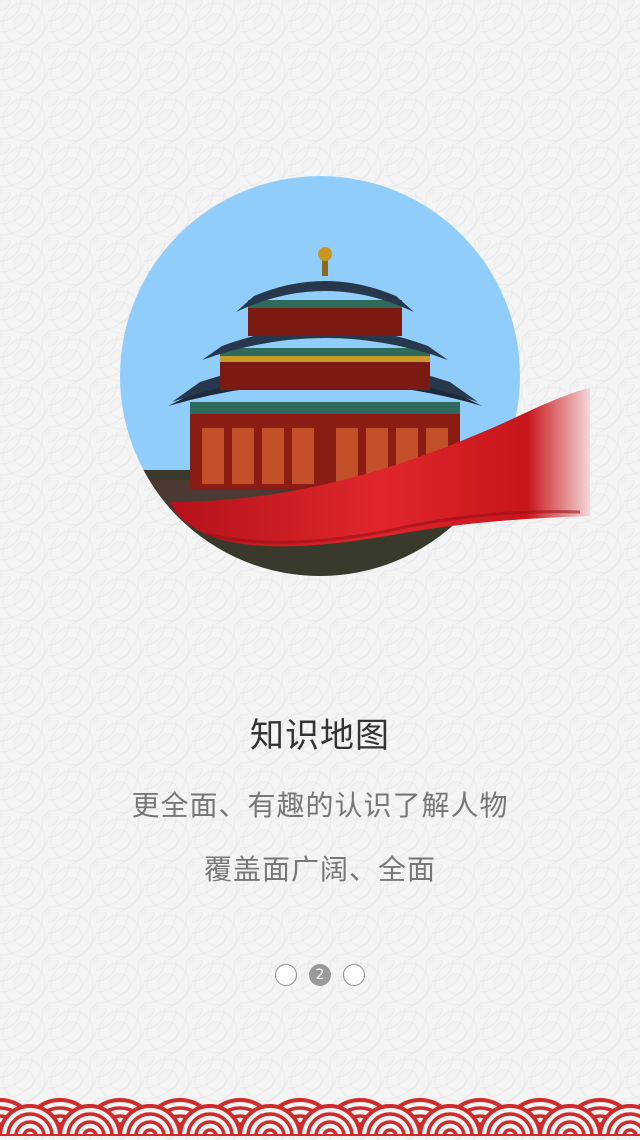 The height and width of the screenshot is (1140, 640). What do you see at coordinates (320, 1109) in the screenshot?
I see `wave-pattern-footer` at bounding box center [320, 1109].